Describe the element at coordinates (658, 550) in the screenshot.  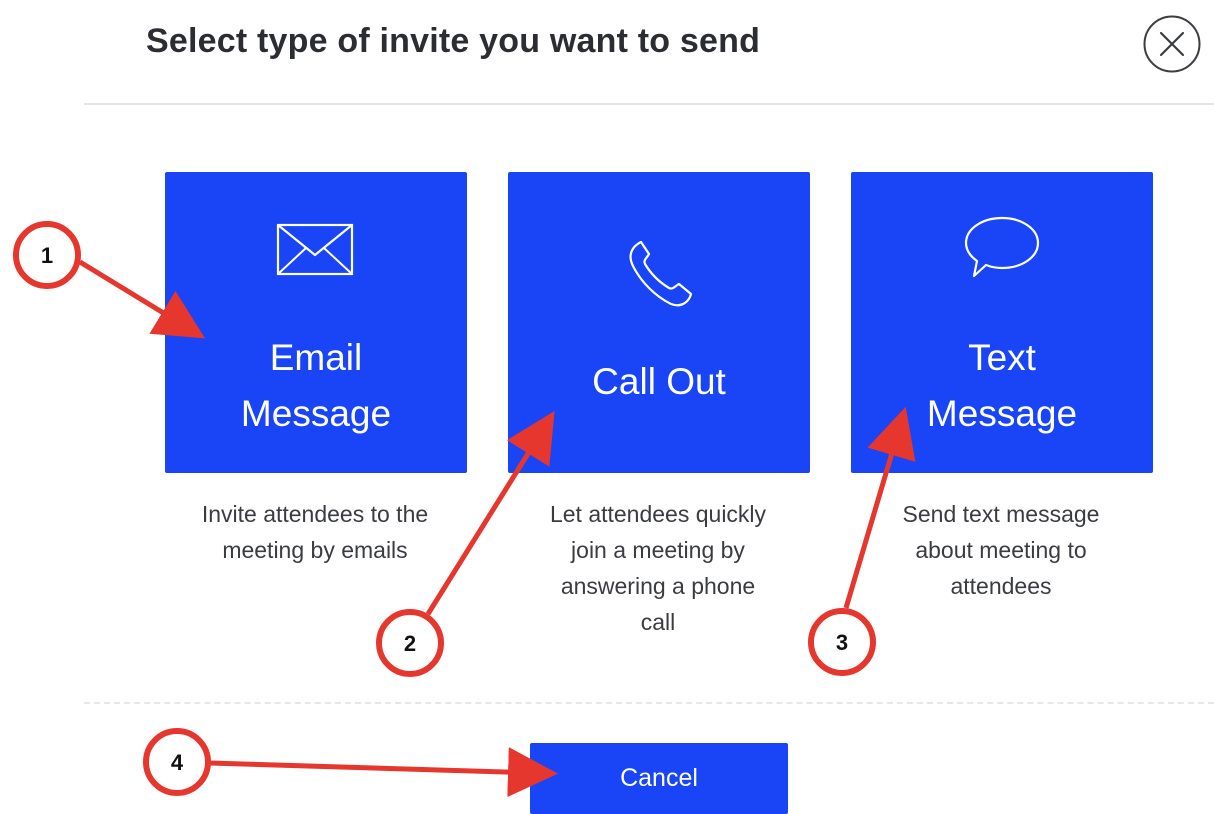
I see `call-out-desc-line: join a meeting by` at that location.